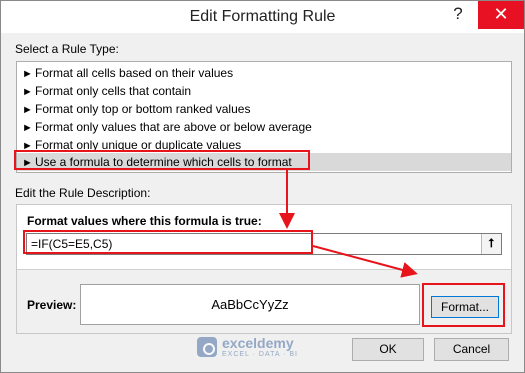 The height and width of the screenshot is (373, 525). I want to click on rule-description-label: Edit the Rule Description:, so click(83, 193).